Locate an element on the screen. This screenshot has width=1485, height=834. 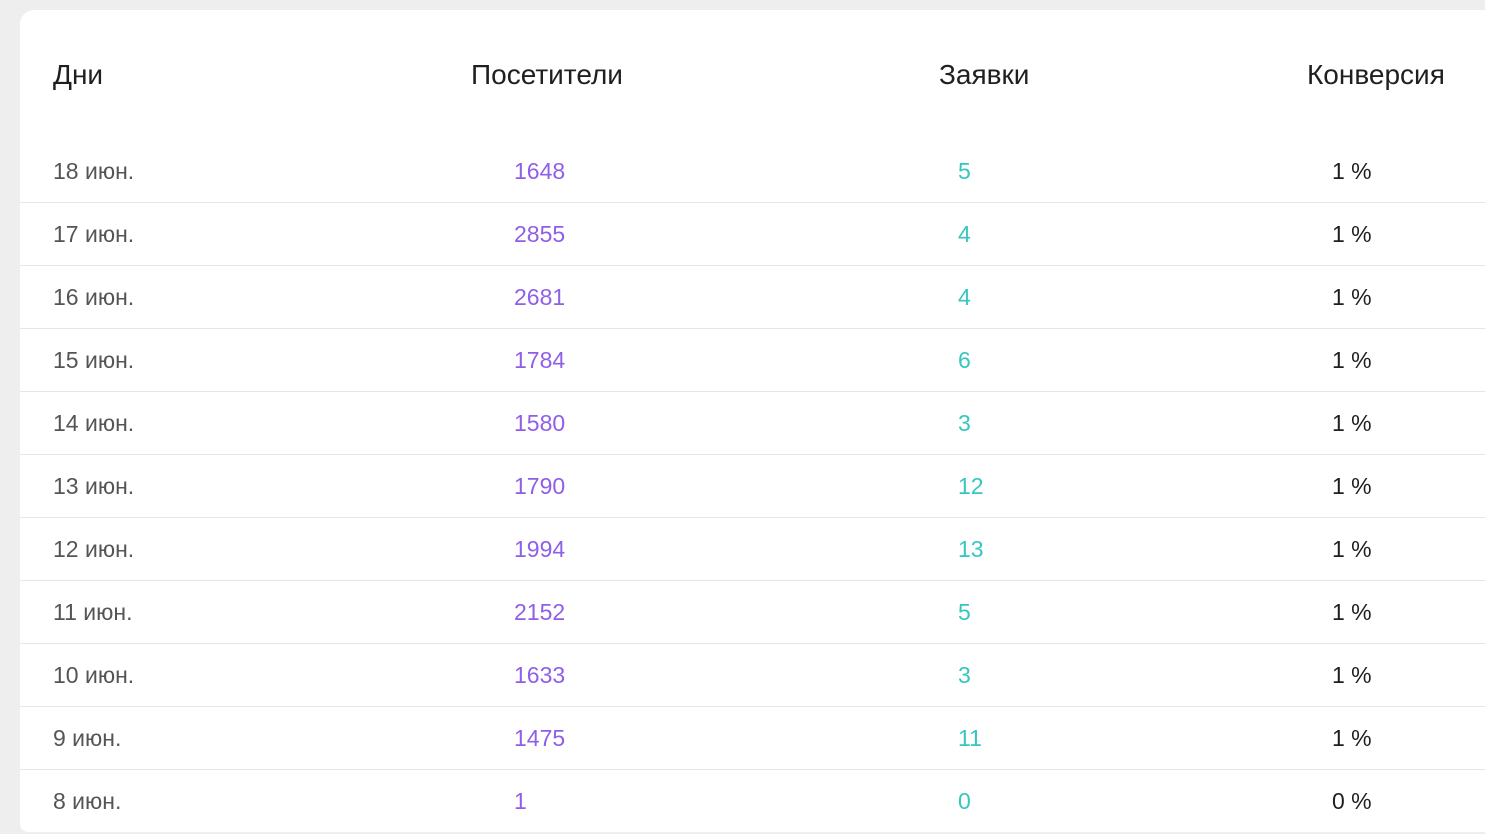
header-visitors: Посетители is located at coordinates (542, 75).